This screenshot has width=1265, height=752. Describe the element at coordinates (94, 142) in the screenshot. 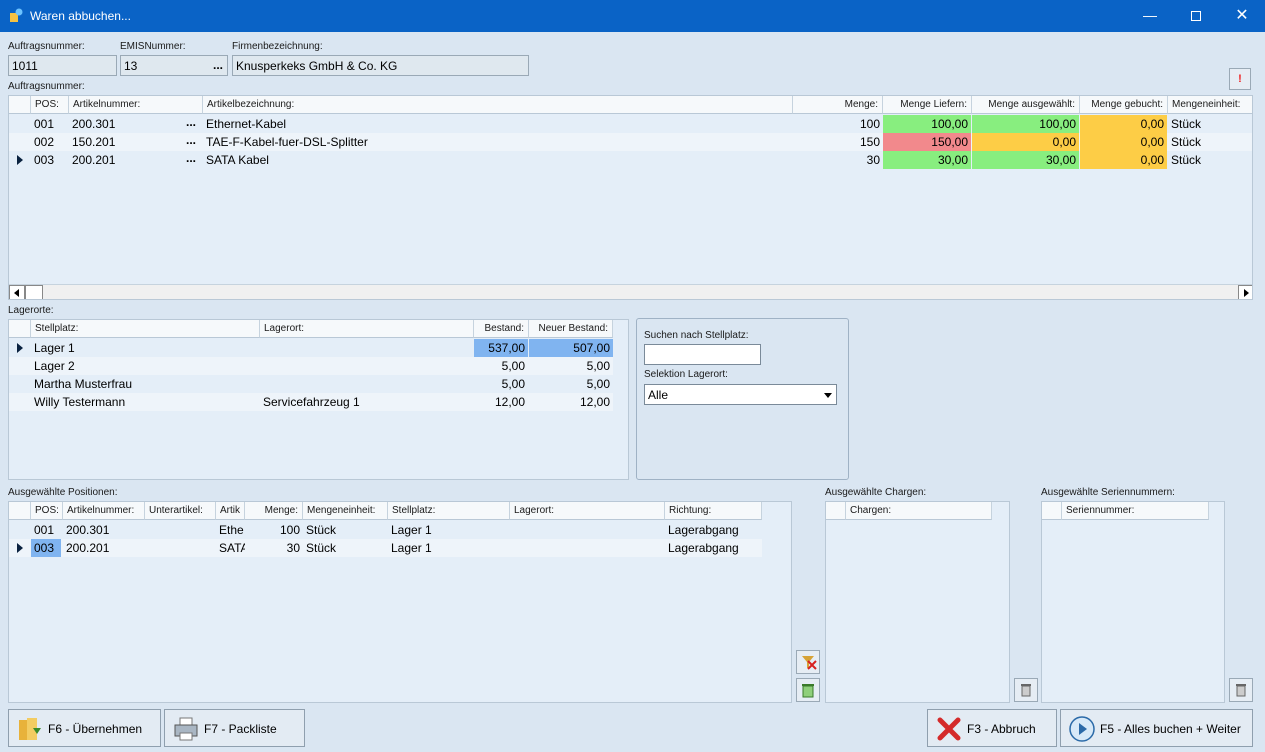

I see `cell-artnr: 150.201` at that location.